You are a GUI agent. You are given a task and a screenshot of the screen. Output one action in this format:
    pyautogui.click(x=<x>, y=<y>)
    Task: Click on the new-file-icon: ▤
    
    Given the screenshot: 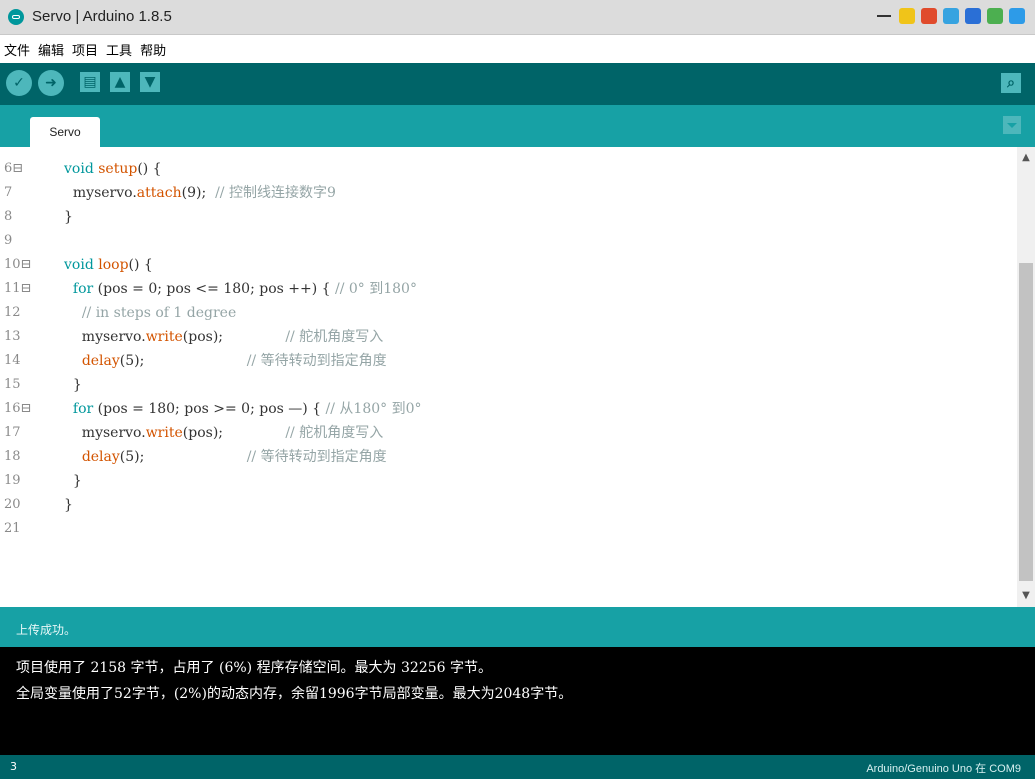 What is the action you would take?
    pyautogui.click(x=90, y=82)
    